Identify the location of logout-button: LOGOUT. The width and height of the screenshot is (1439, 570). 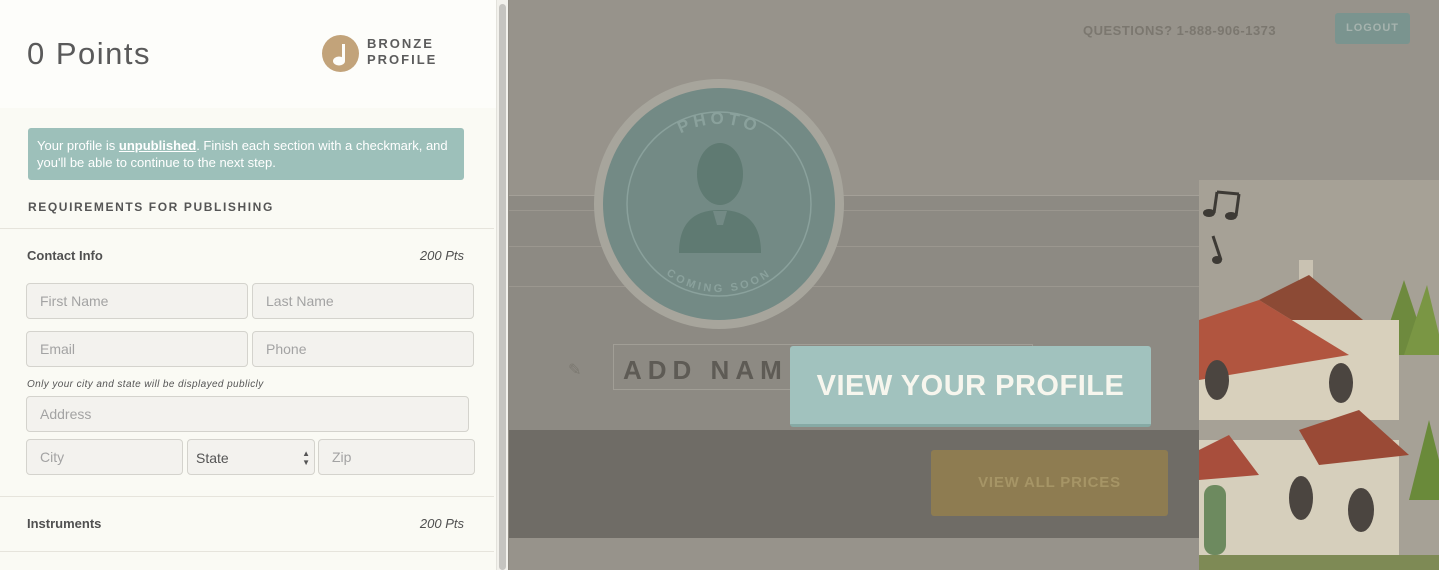
(1372, 28).